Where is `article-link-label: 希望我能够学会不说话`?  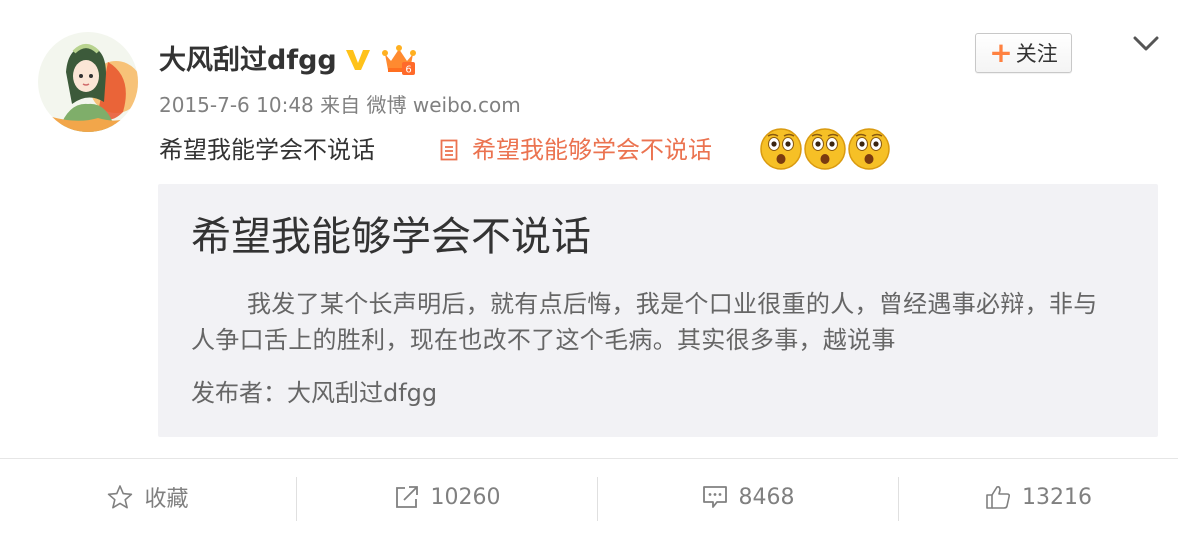 article-link-label: 希望我能够学会不说话 is located at coordinates (592, 150).